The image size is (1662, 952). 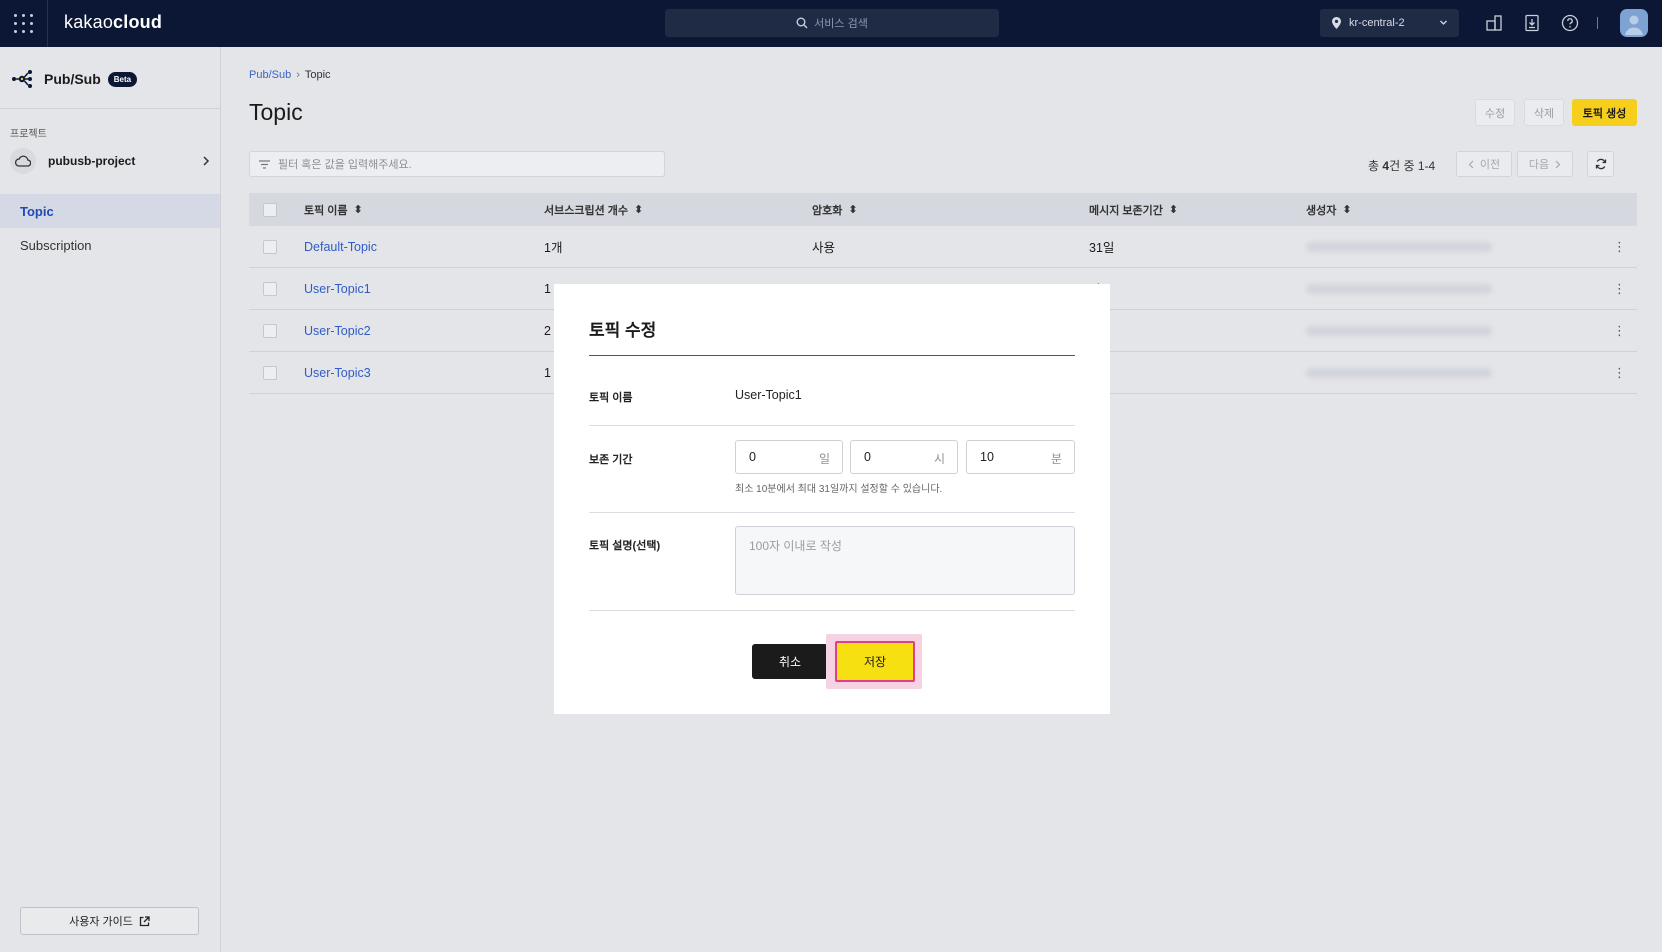 I want to click on download-document-icon, so click(x=1532, y=23).